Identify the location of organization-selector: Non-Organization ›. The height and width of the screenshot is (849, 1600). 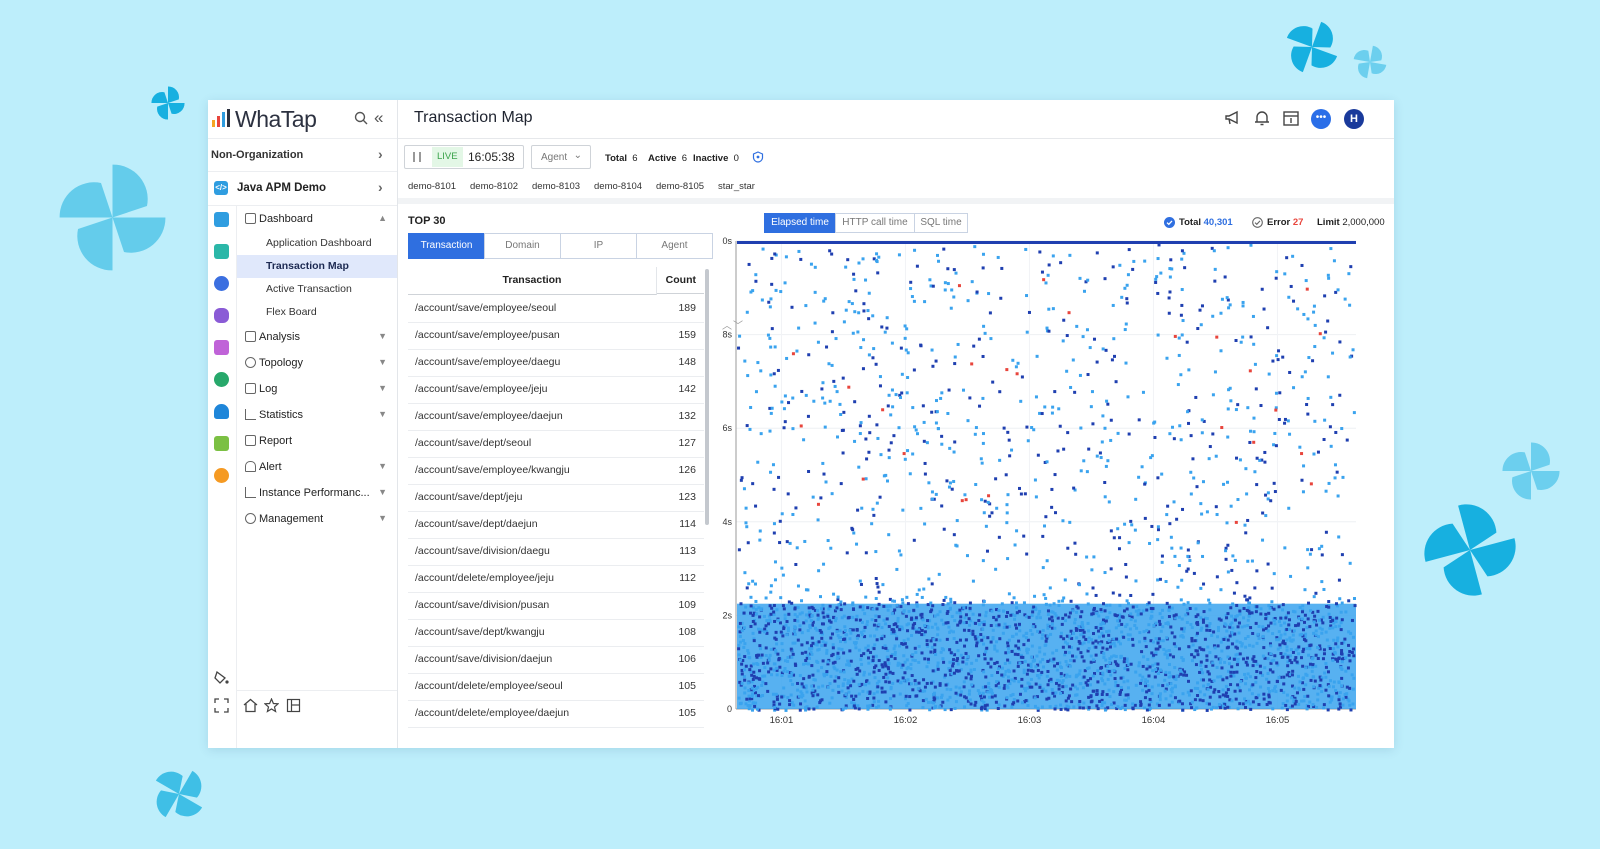
(302, 155).